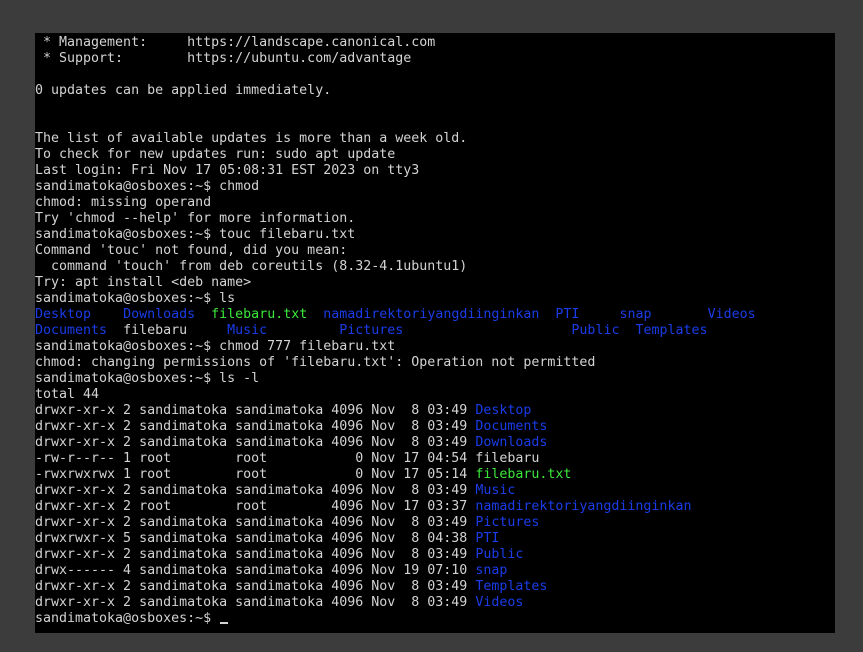  What do you see at coordinates (183, 90) in the screenshot?
I see `terminal-text: 0 updates can be applied immediately.` at bounding box center [183, 90].